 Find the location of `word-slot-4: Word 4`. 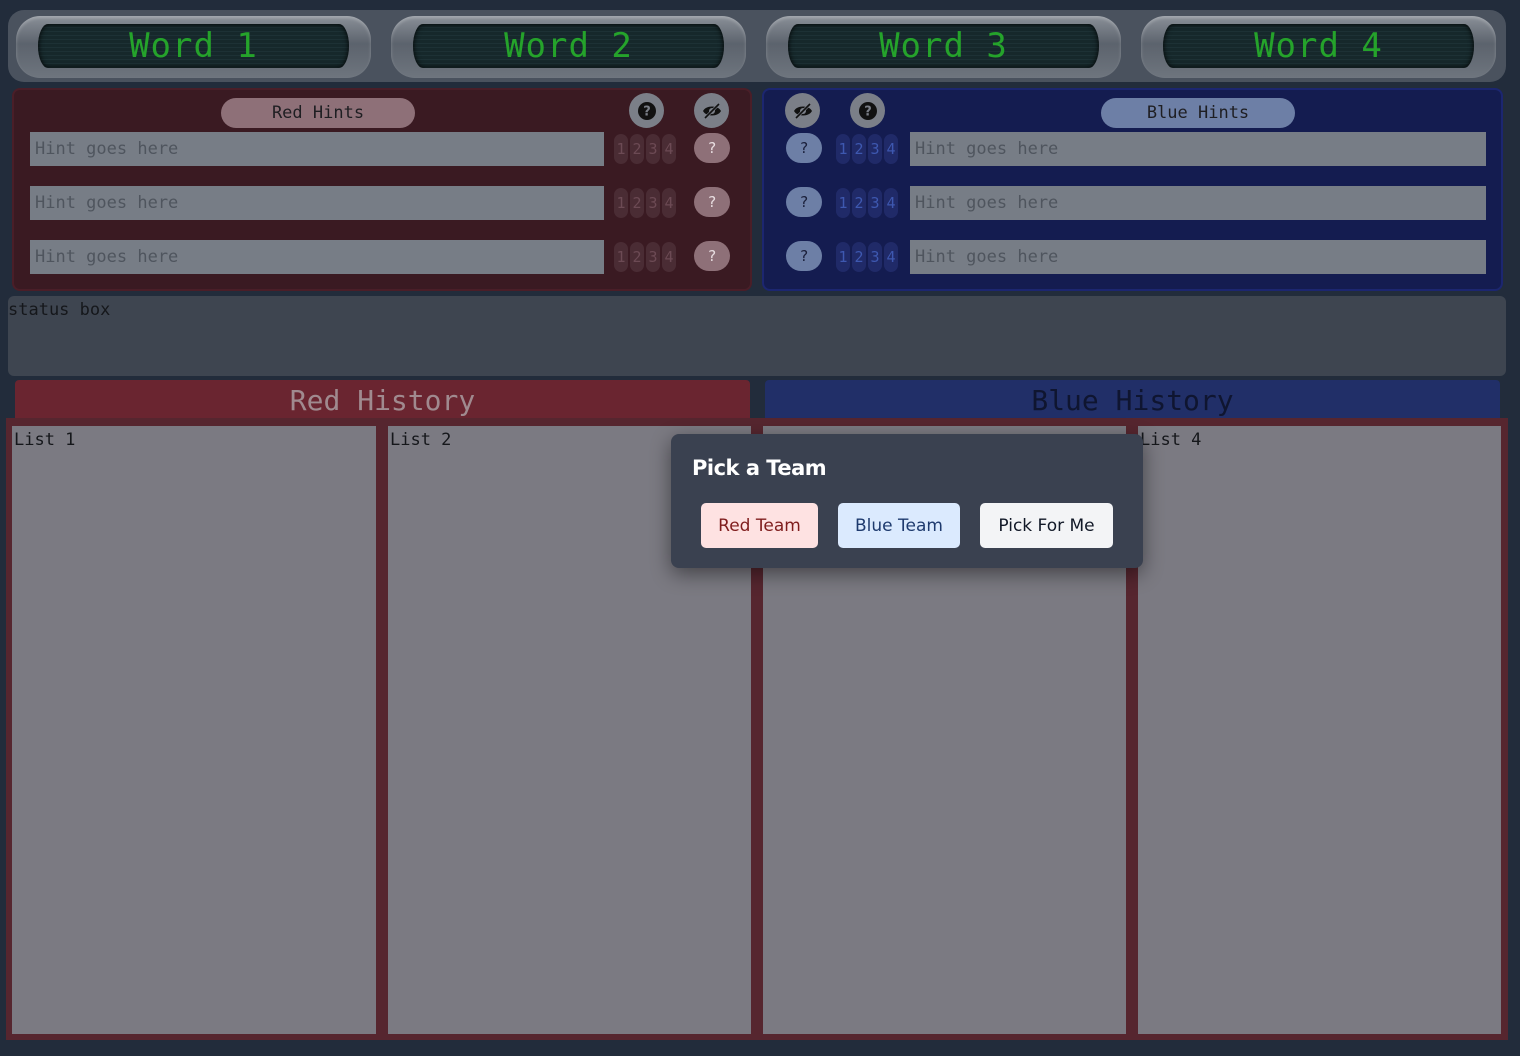

word-slot-4: Word 4 is located at coordinates (1318, 47).